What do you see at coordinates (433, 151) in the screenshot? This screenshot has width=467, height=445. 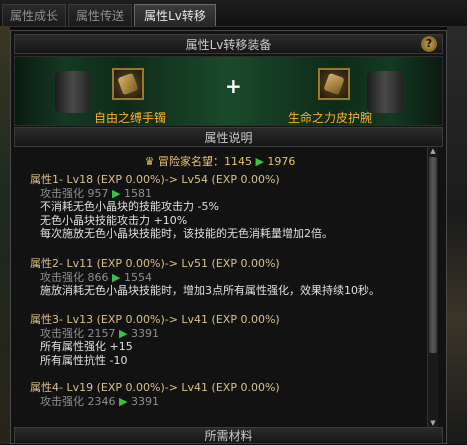 I see `scroll-up-icon: ▲` at bounding box center [433, 151].